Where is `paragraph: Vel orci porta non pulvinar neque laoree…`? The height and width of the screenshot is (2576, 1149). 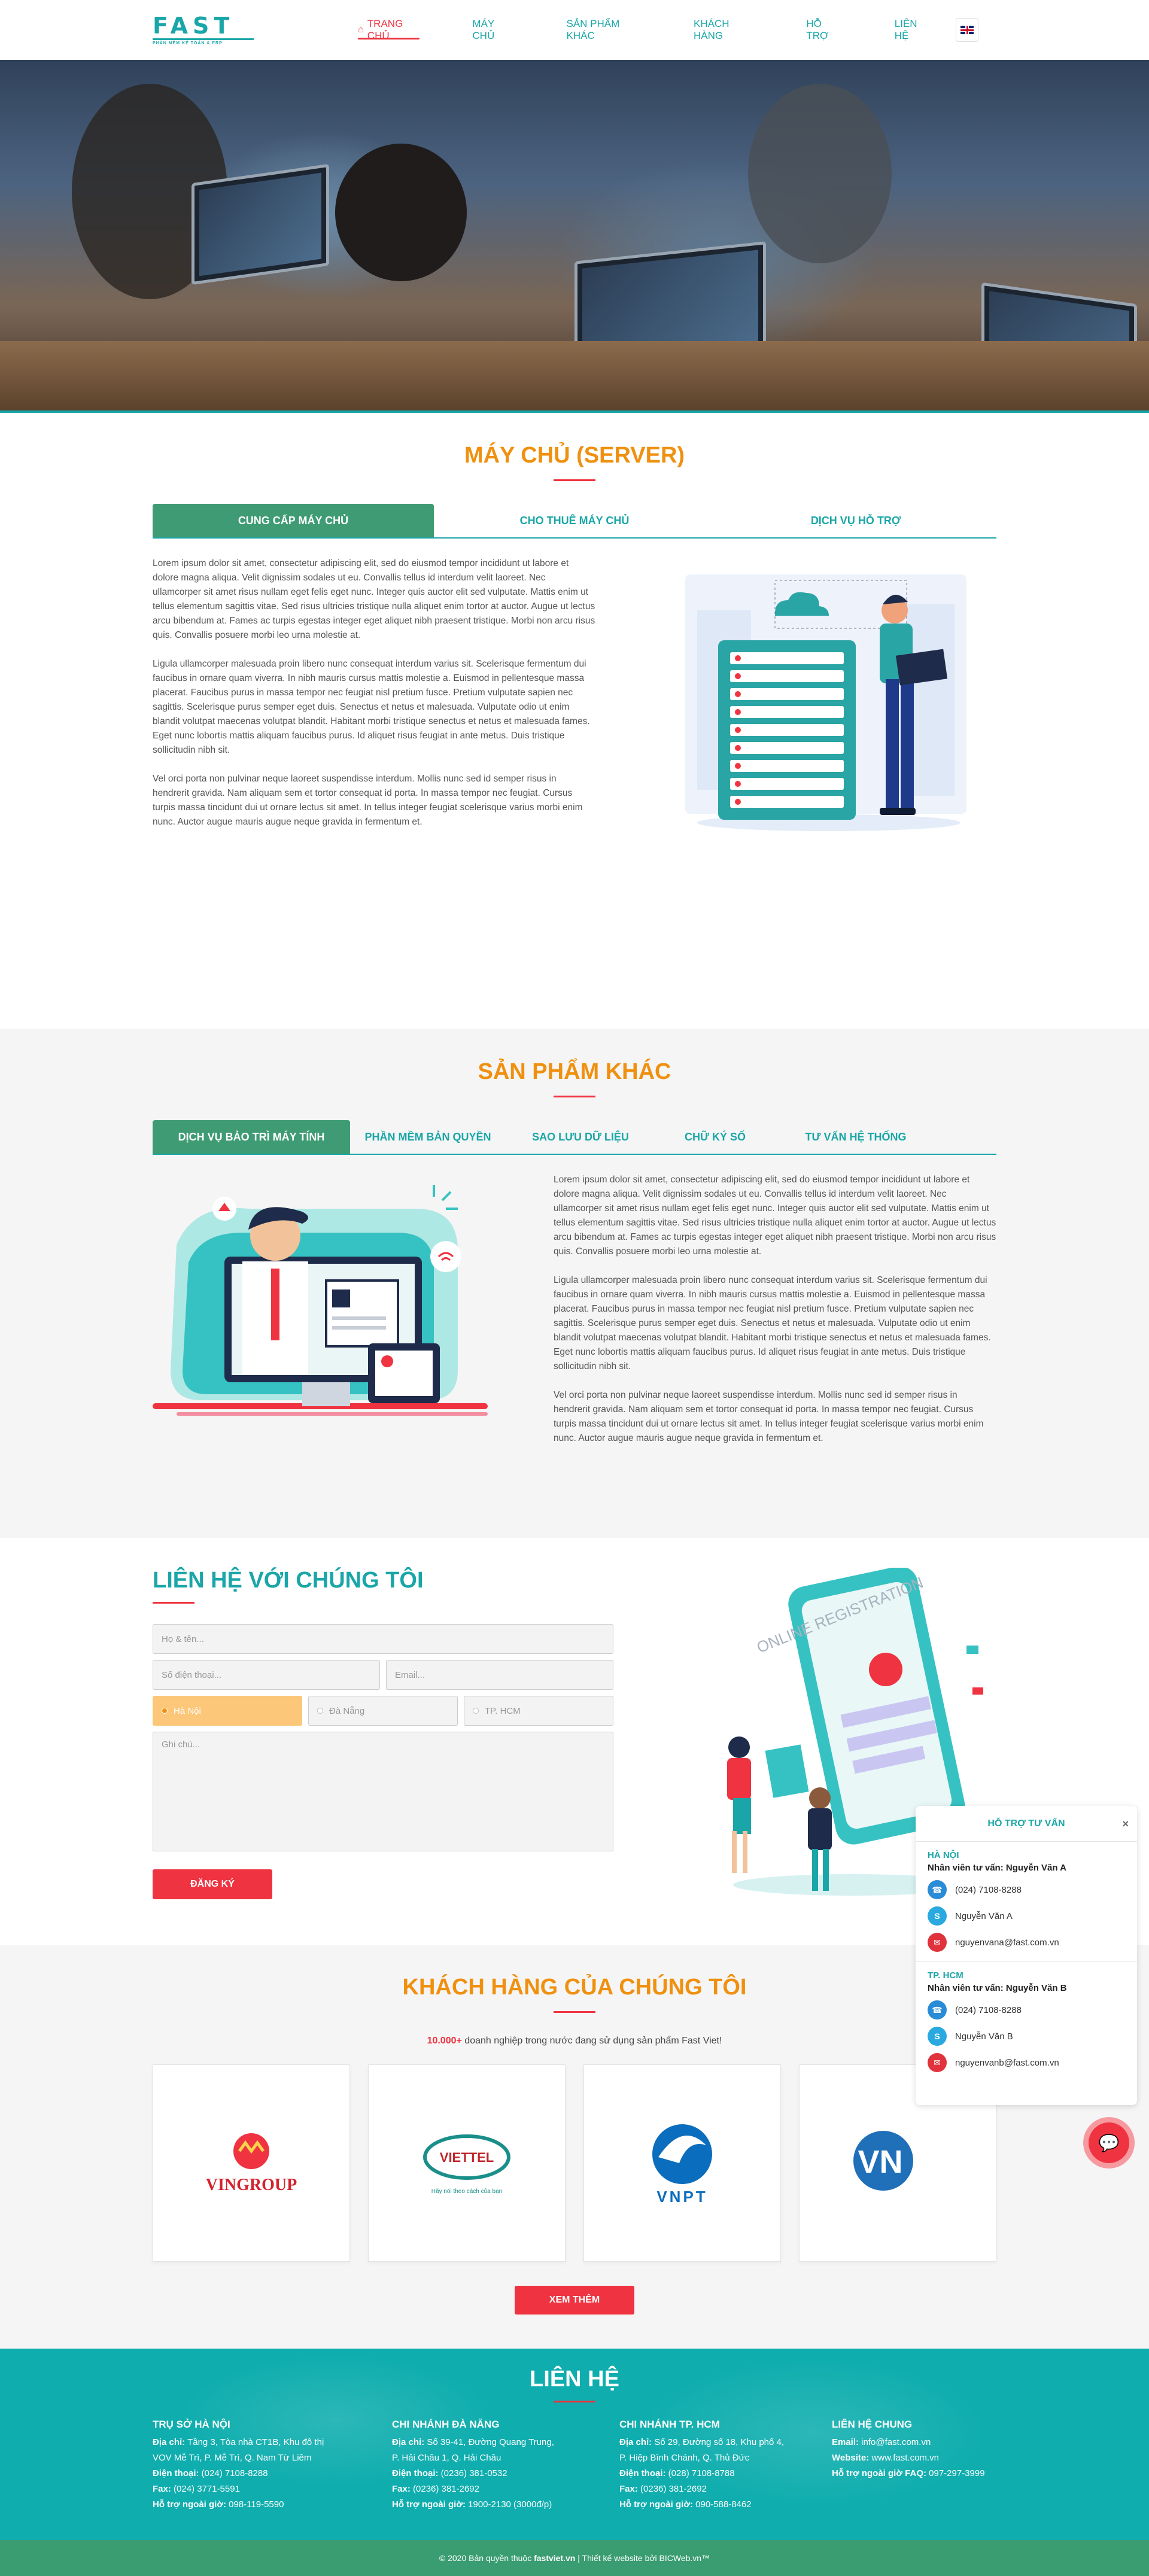 paragraph: Vel orci porta non pulvinar neque laoree… is located at coordinates (368, 801).